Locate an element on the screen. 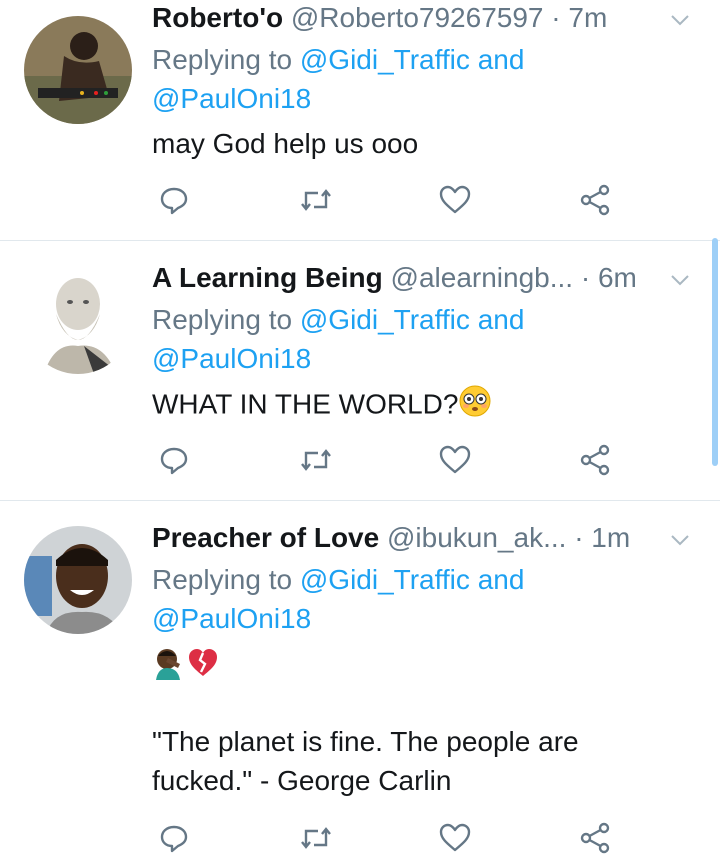 The width and height of the screenshot is (720, 860). tweet-text: WHAT IN THE WORLD? is located at coordinates (305, 404).